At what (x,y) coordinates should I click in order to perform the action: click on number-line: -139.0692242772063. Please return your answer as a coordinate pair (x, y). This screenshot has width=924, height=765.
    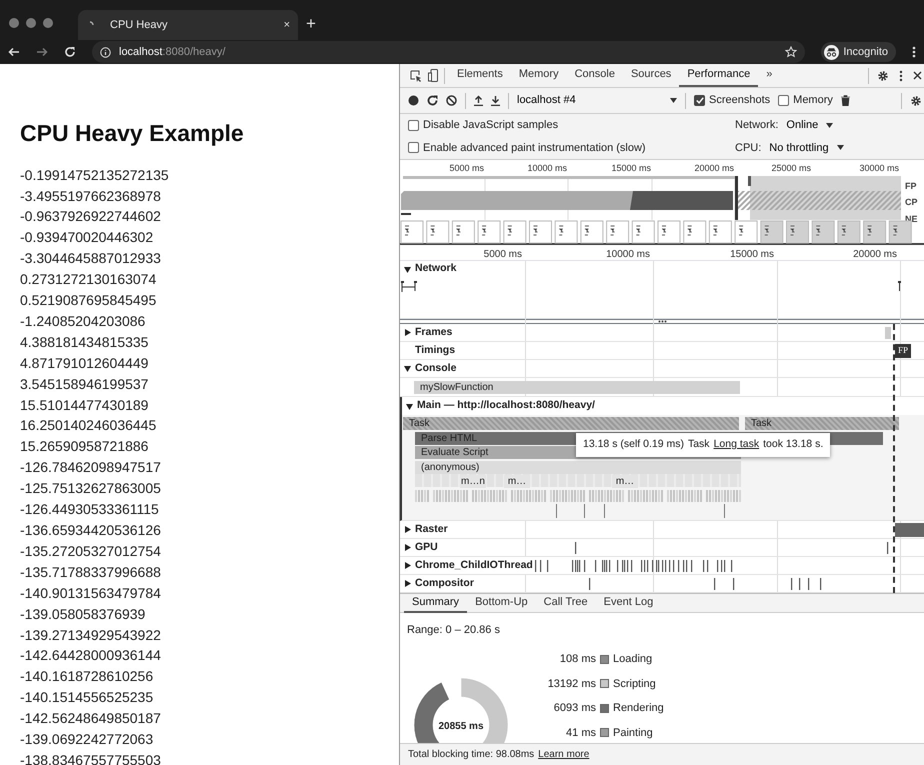
    Looking at the image, I should click on (87, 740).